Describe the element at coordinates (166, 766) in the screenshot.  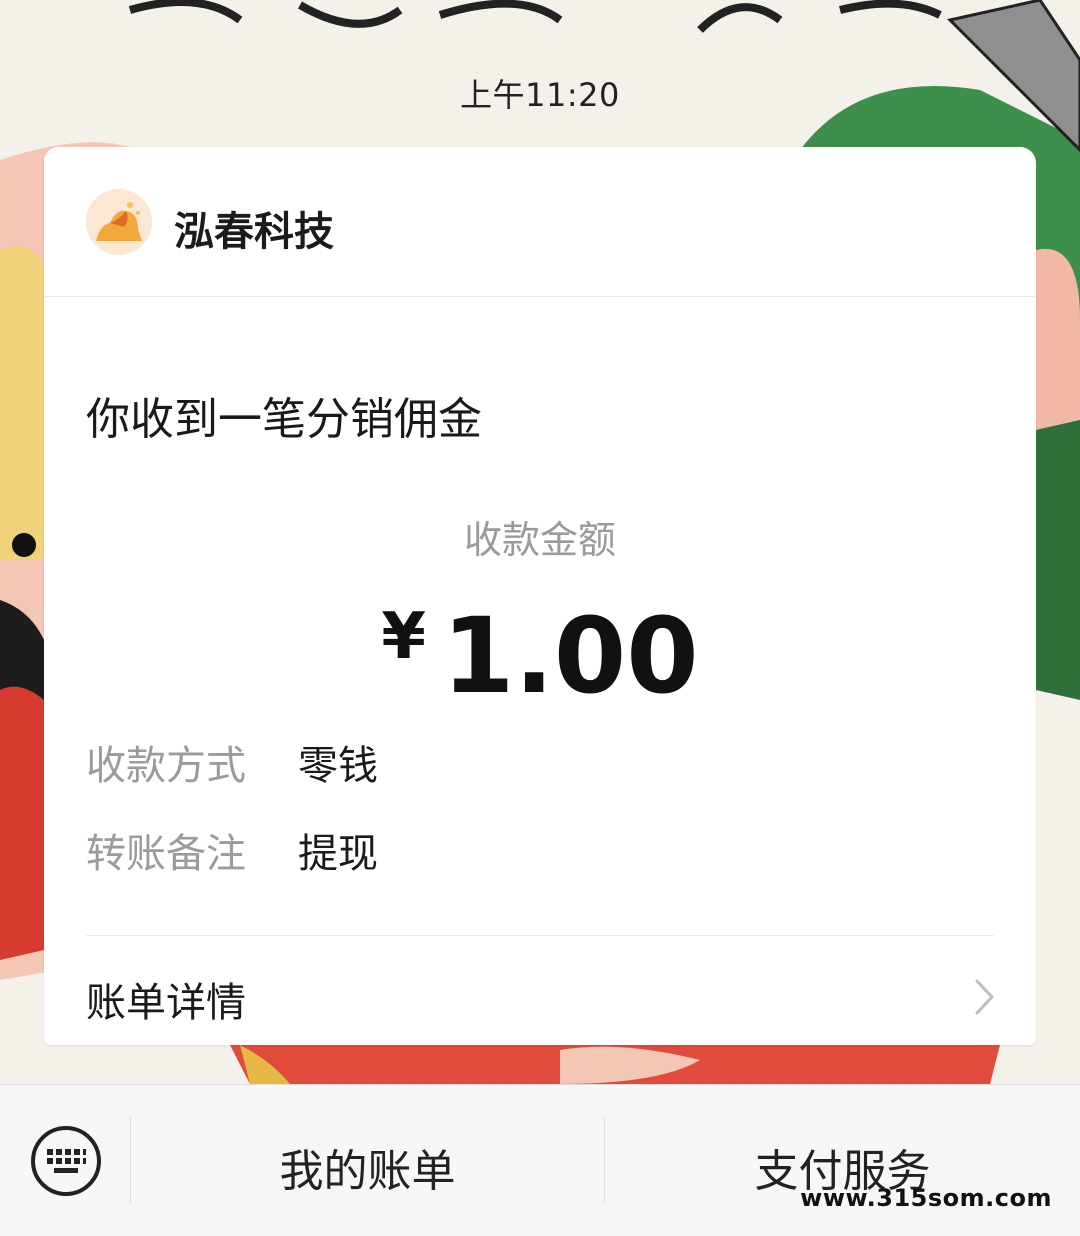
I see `payment-method-label: 收款方式` at that location.